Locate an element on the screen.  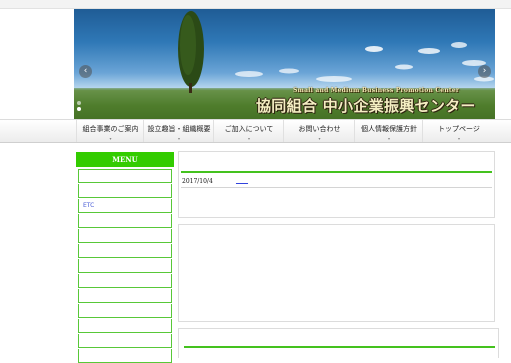
nav-item-privacy: 個人情報保護方針 ▾ is located at coordinates (388, 131).